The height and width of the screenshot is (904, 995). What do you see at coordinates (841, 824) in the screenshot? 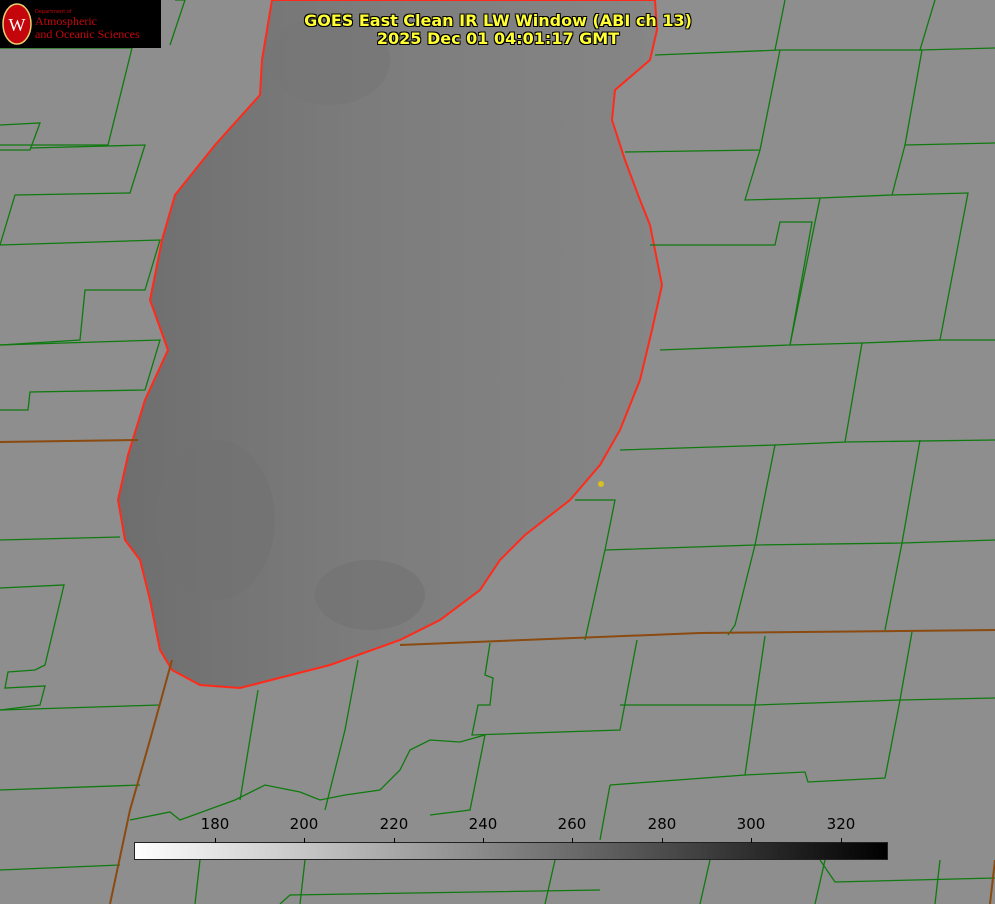
I see `colorbar-tick-label: 320` at bounding box center [841, 824].